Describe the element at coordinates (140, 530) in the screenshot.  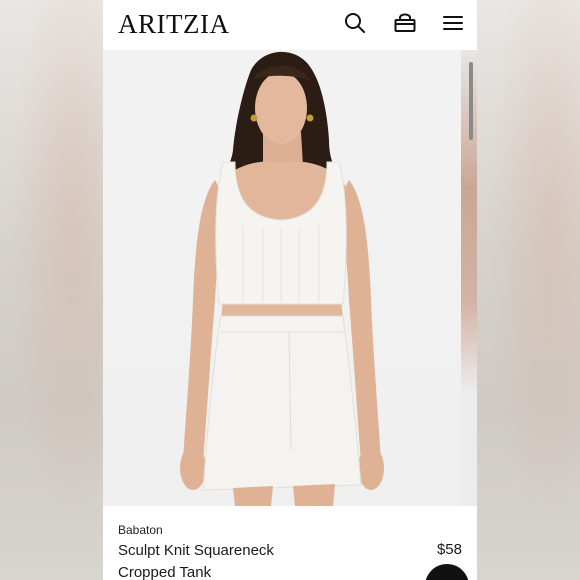
I see `product-brand: Babaton` at that location.